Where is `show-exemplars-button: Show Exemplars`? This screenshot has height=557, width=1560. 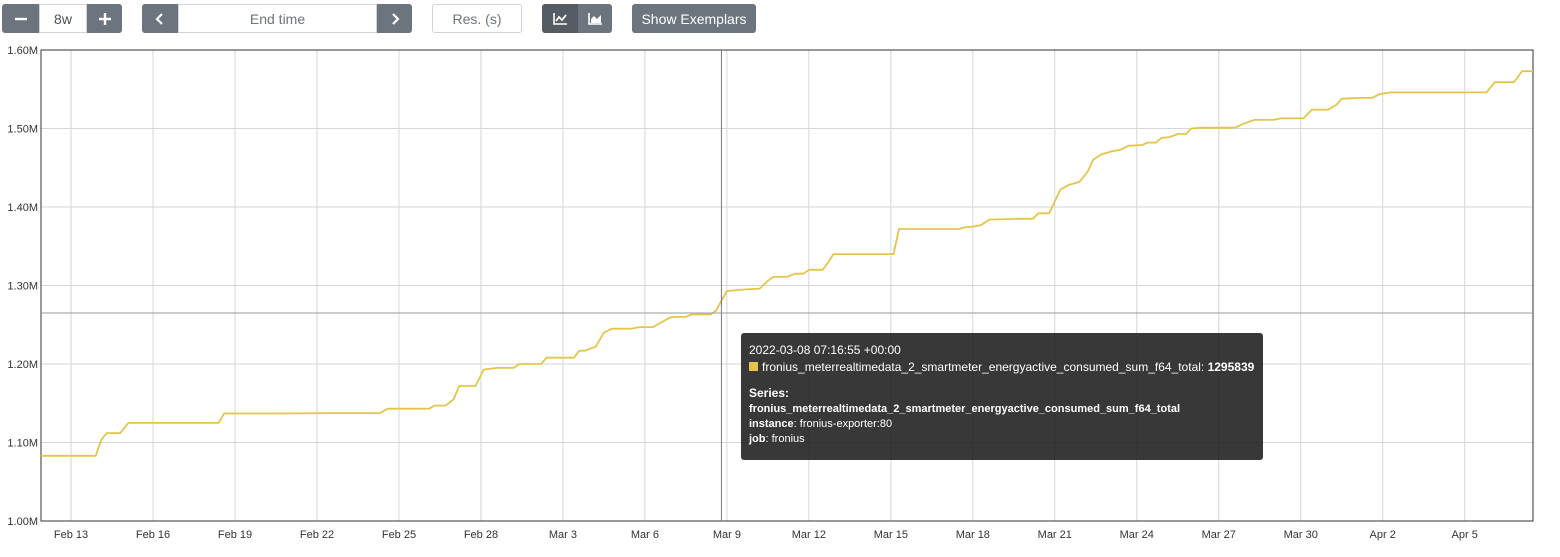 show-exemplars-button: Show Exemplars is located at coordinates (694, 18).